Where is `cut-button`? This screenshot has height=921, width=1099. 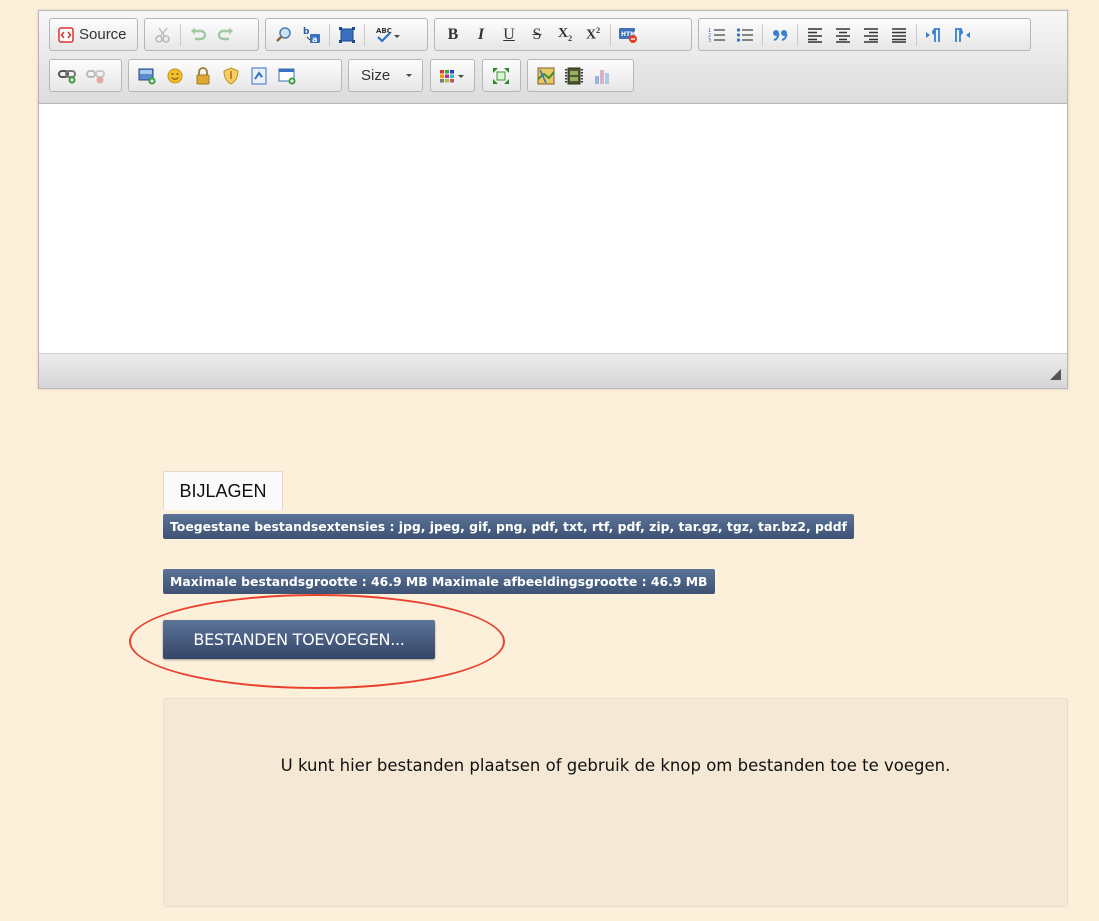
cut-button is located at coordinates (163, 34).